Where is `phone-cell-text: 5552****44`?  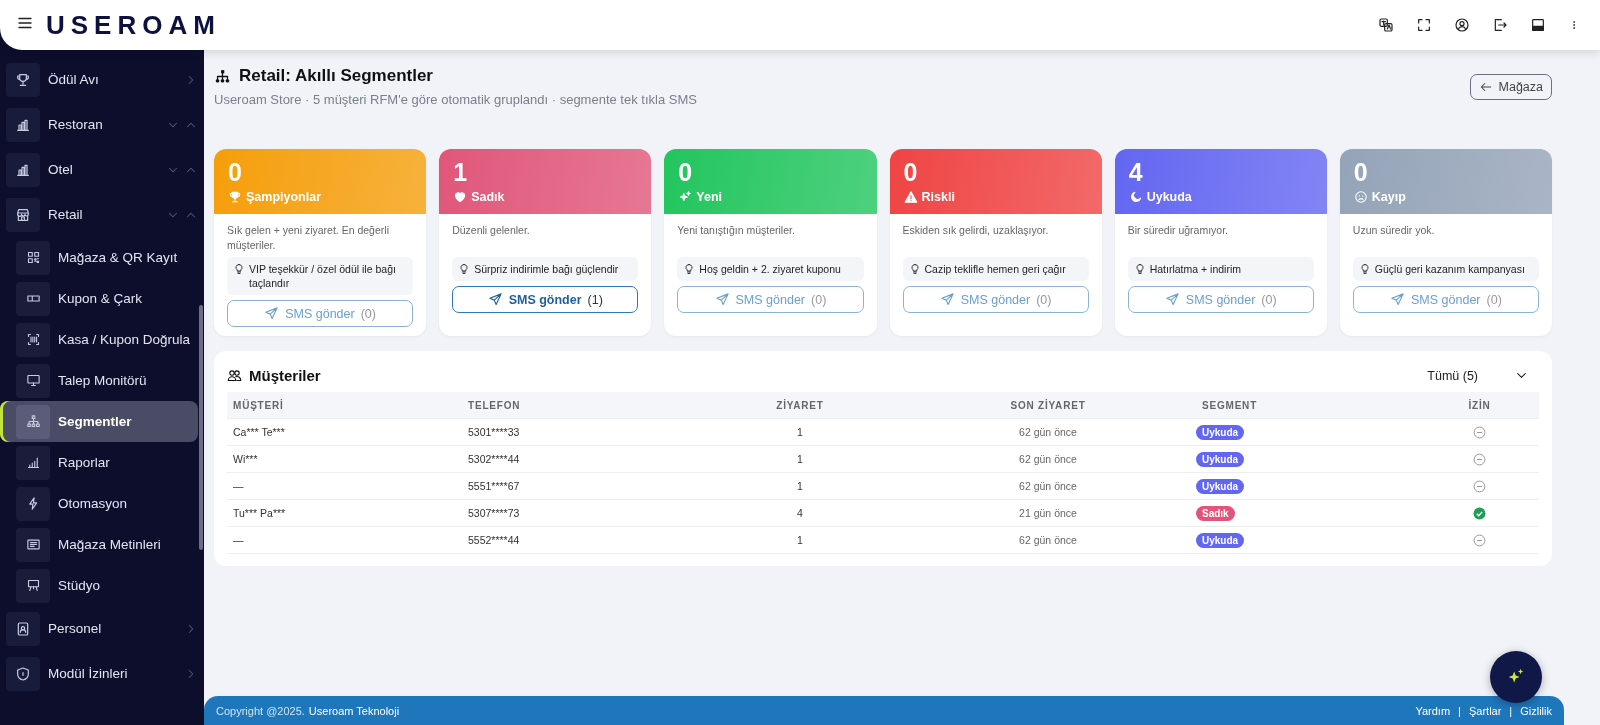 phone-cell-text: 5552****44 is located at coordinates (494, 540).